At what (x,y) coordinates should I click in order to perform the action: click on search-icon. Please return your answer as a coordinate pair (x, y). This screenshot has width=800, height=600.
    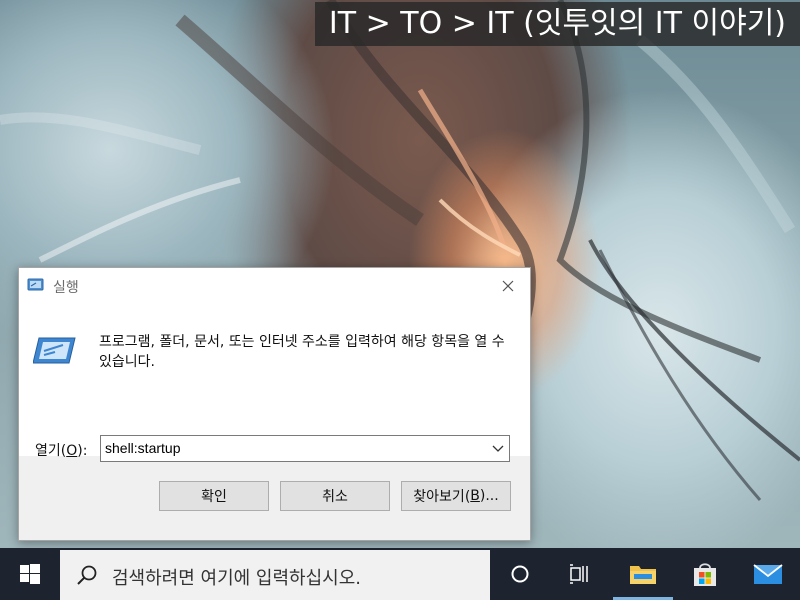
    Looking at the image, I should click on (87, 575).